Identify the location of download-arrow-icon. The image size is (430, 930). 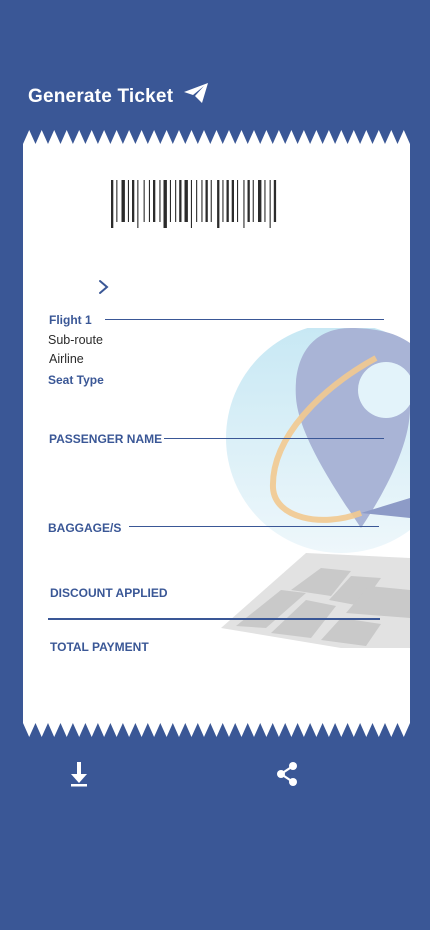
(79, 774).